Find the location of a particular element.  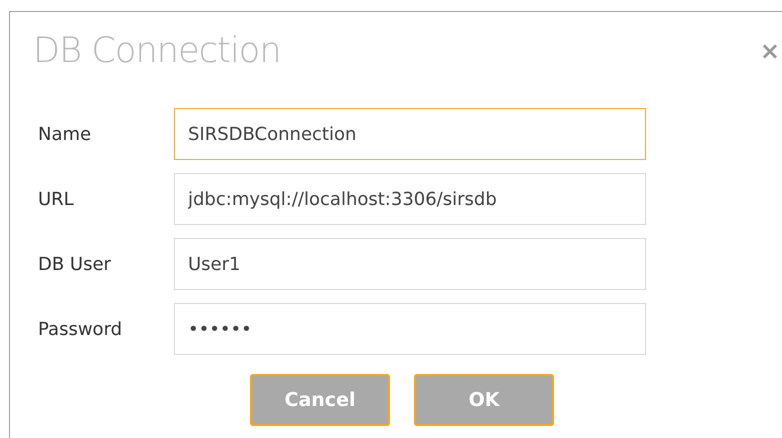

field-label: URL is located at coordinates (56, 200).